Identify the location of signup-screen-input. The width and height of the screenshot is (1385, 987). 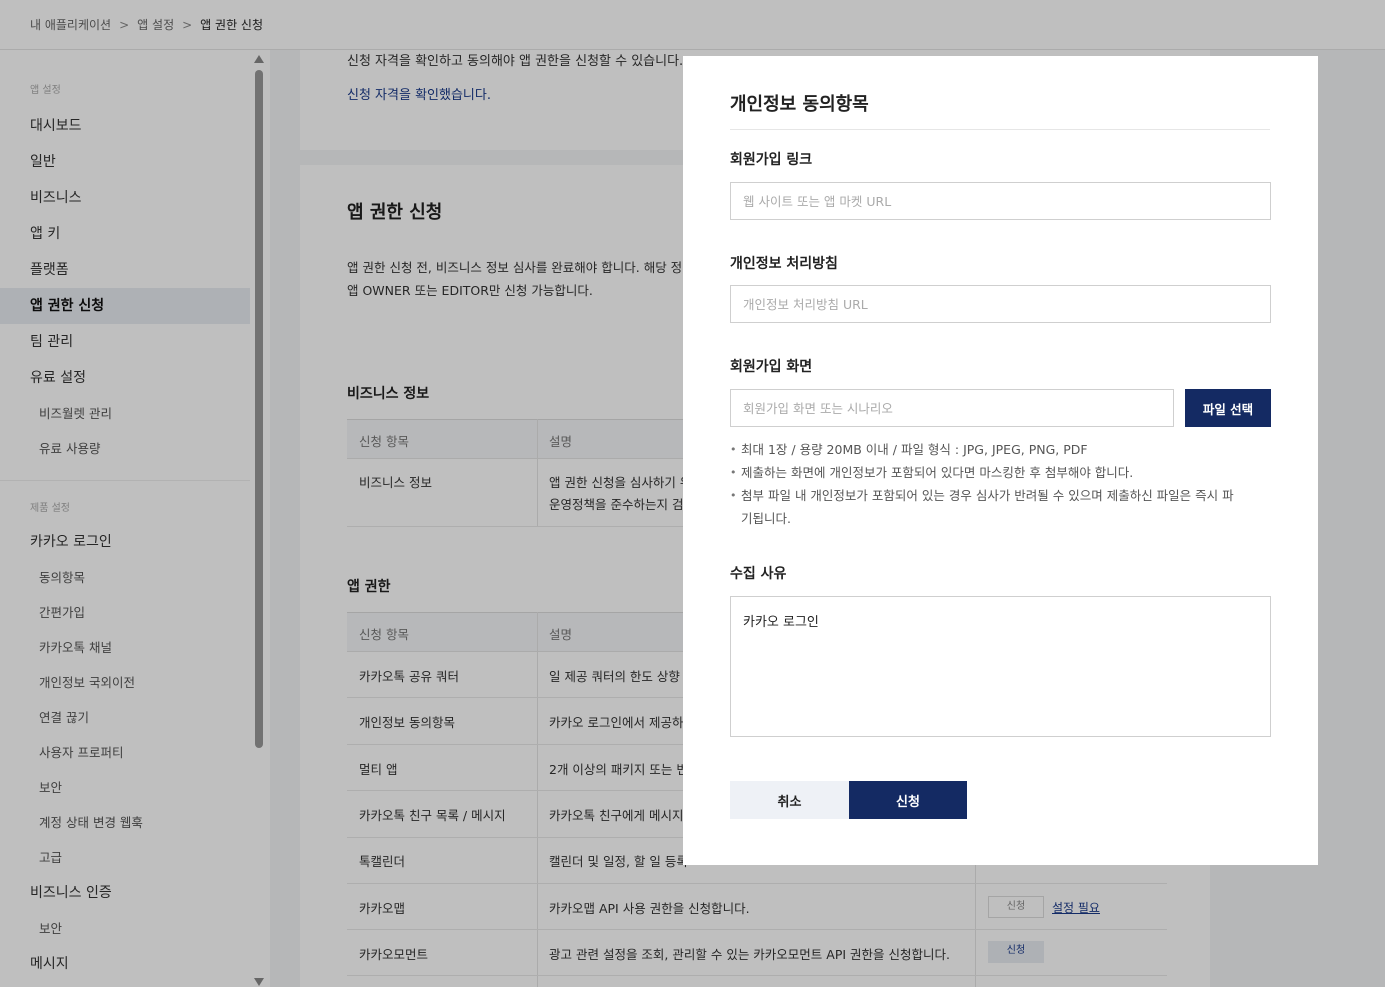
(952, 408).